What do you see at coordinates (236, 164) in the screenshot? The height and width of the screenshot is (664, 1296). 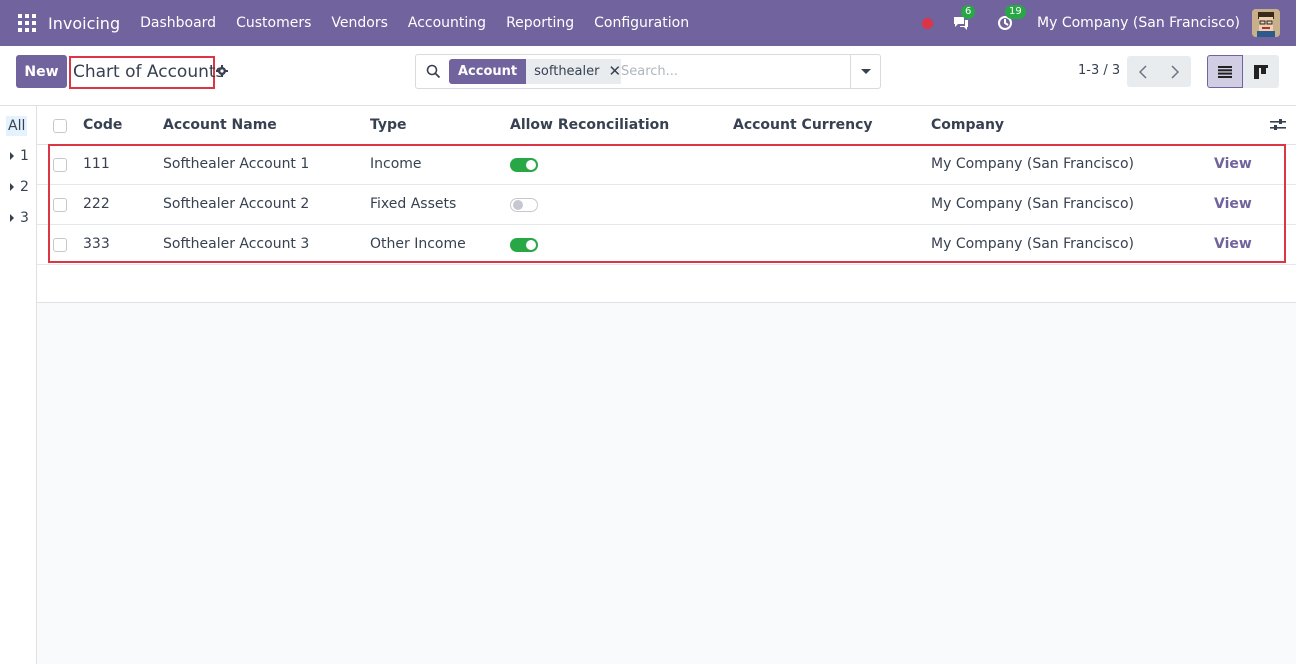 I see `cell-account-name: Softhealer Account 1` at bounding box center [236, 164].